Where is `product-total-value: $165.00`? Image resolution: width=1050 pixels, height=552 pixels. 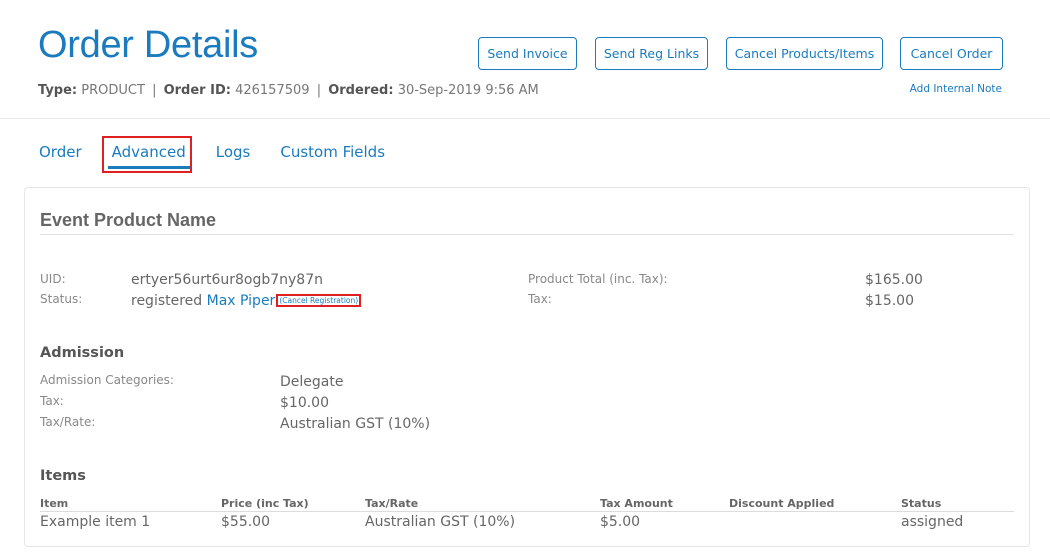
product-total-value: $165.00 is located at coordinates (894, 280).